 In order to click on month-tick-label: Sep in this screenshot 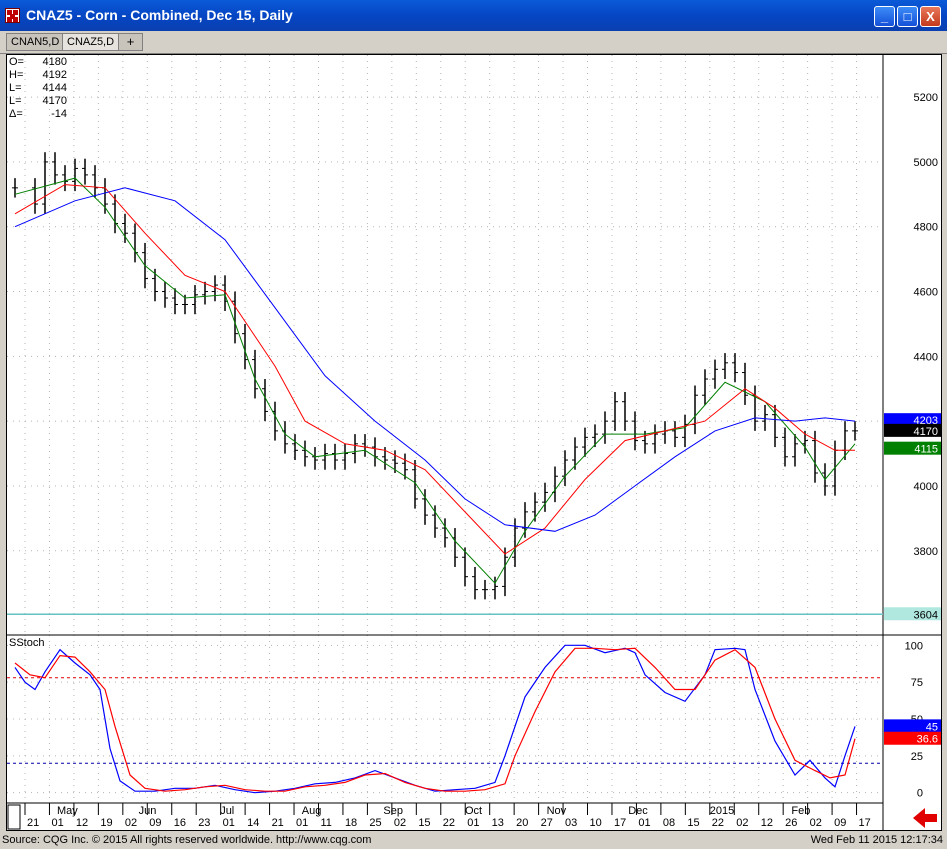, I will do `click(393, 811)`.